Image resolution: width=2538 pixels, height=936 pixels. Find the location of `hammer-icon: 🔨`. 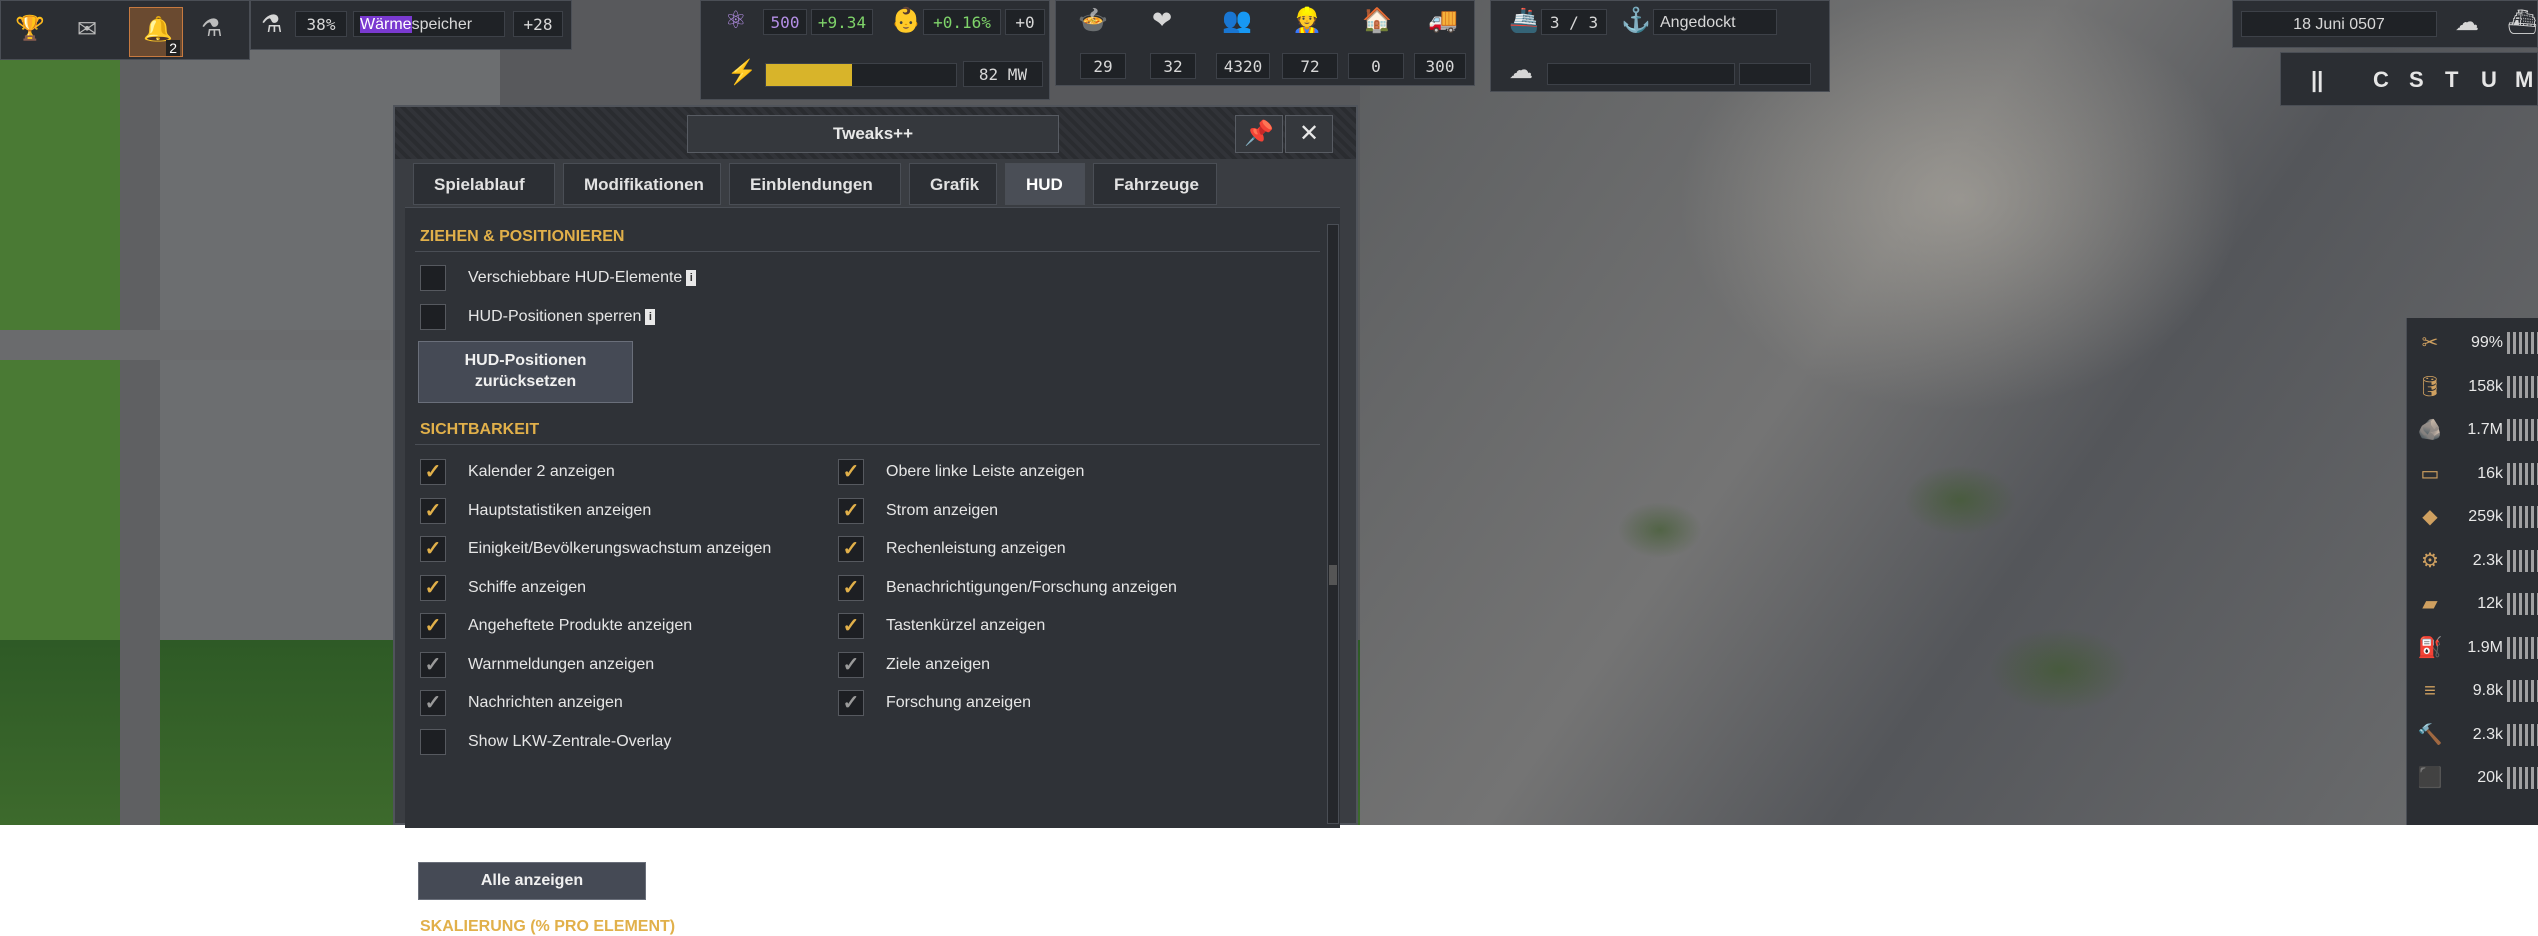

hammer-icon: 🔨 is located at coordinates (2430, 734).